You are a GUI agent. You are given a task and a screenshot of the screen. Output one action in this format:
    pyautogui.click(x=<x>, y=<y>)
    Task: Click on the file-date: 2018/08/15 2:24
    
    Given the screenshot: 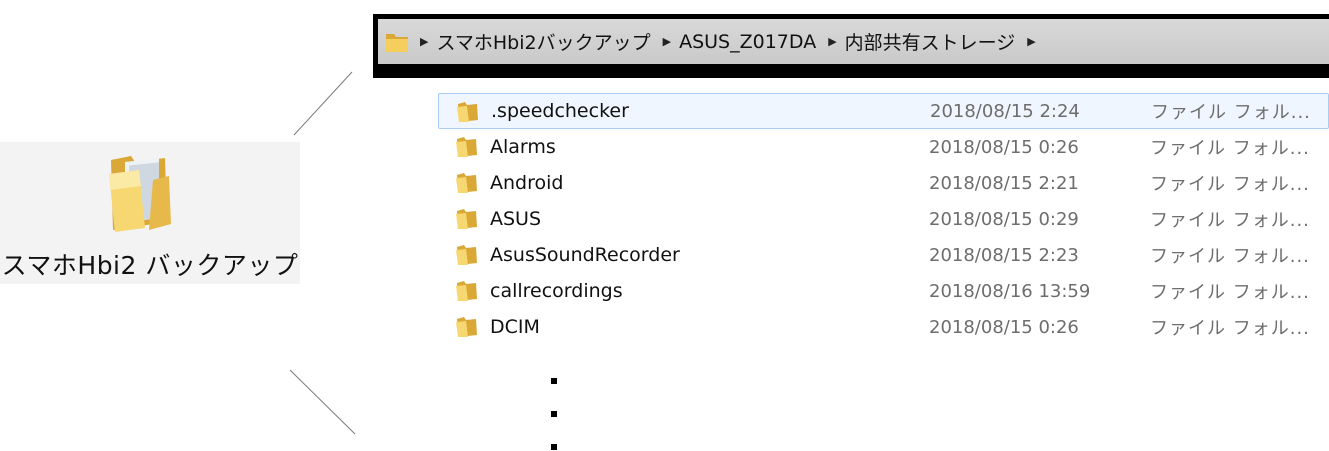 What is the action you would take?
    pyautogui.click(x=1005, y=111)
    